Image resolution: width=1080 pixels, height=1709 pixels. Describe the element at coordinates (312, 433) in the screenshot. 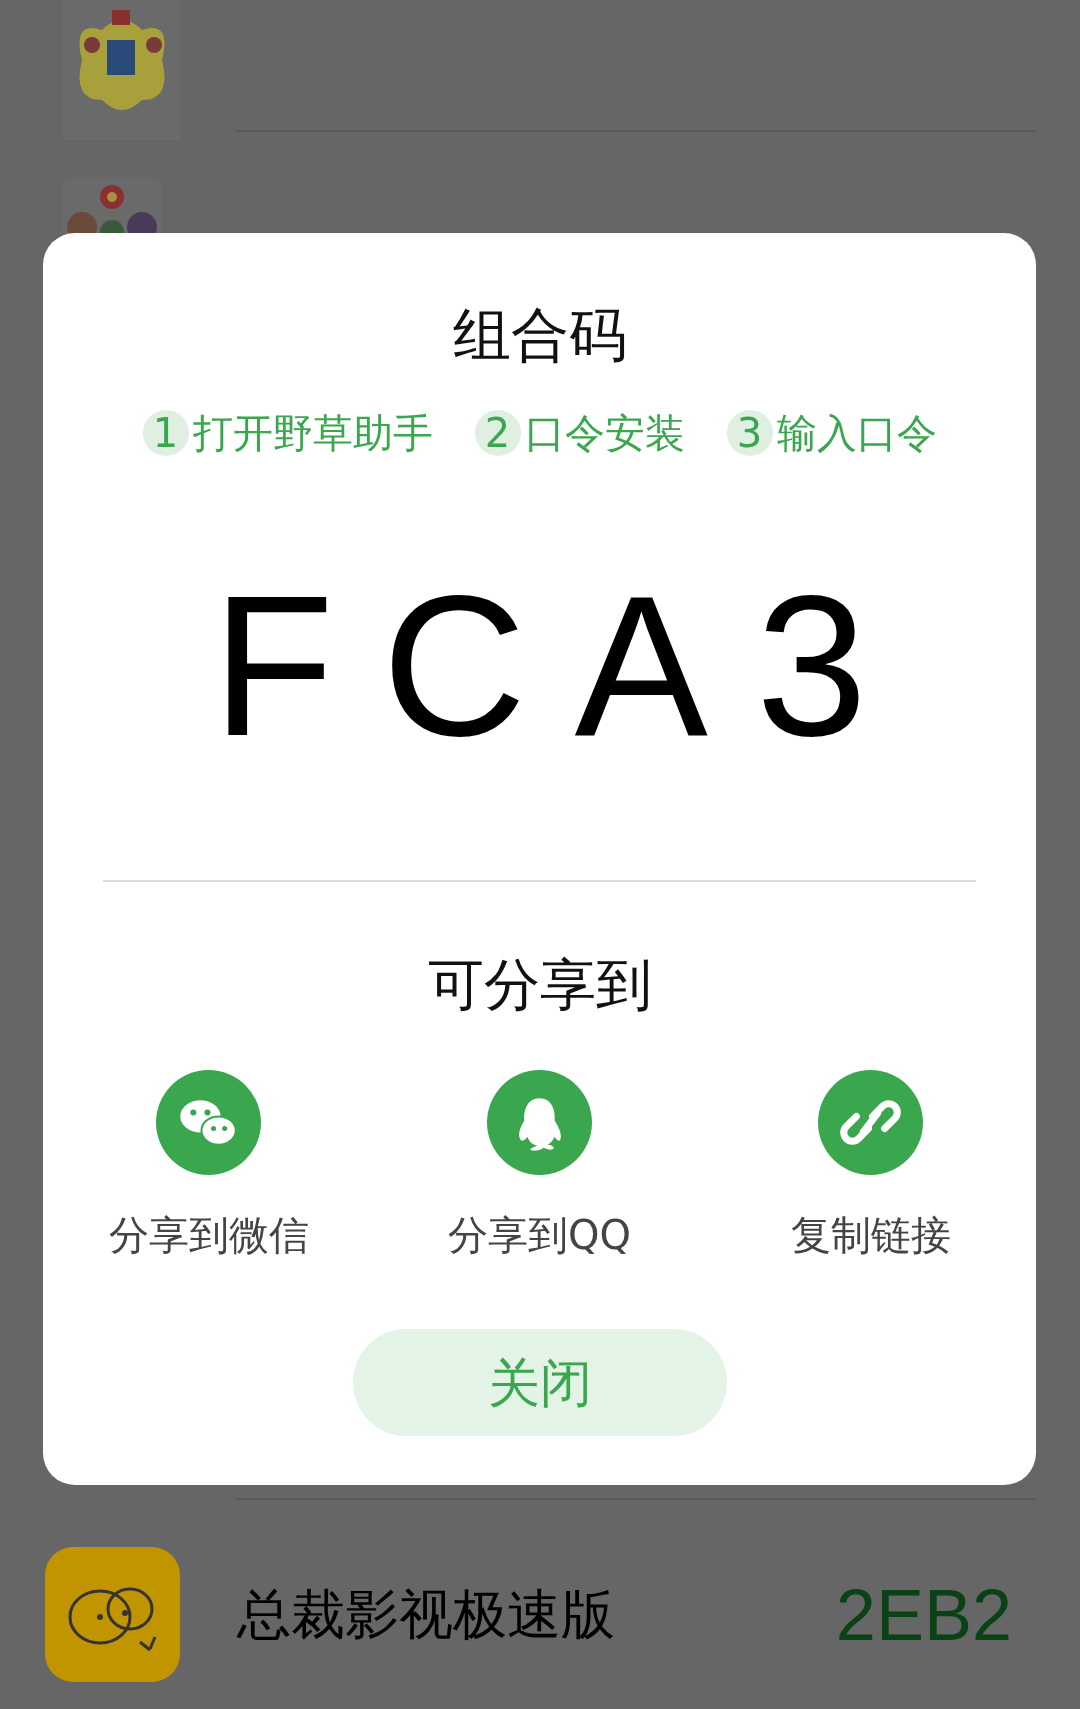

I see `step-label: 打开野草助手` at that location.